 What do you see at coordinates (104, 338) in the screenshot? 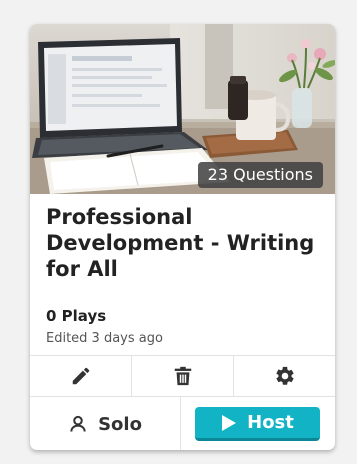
I see `edited-timestamp: Edited 3 days ago` at bounding box center [104, 338].